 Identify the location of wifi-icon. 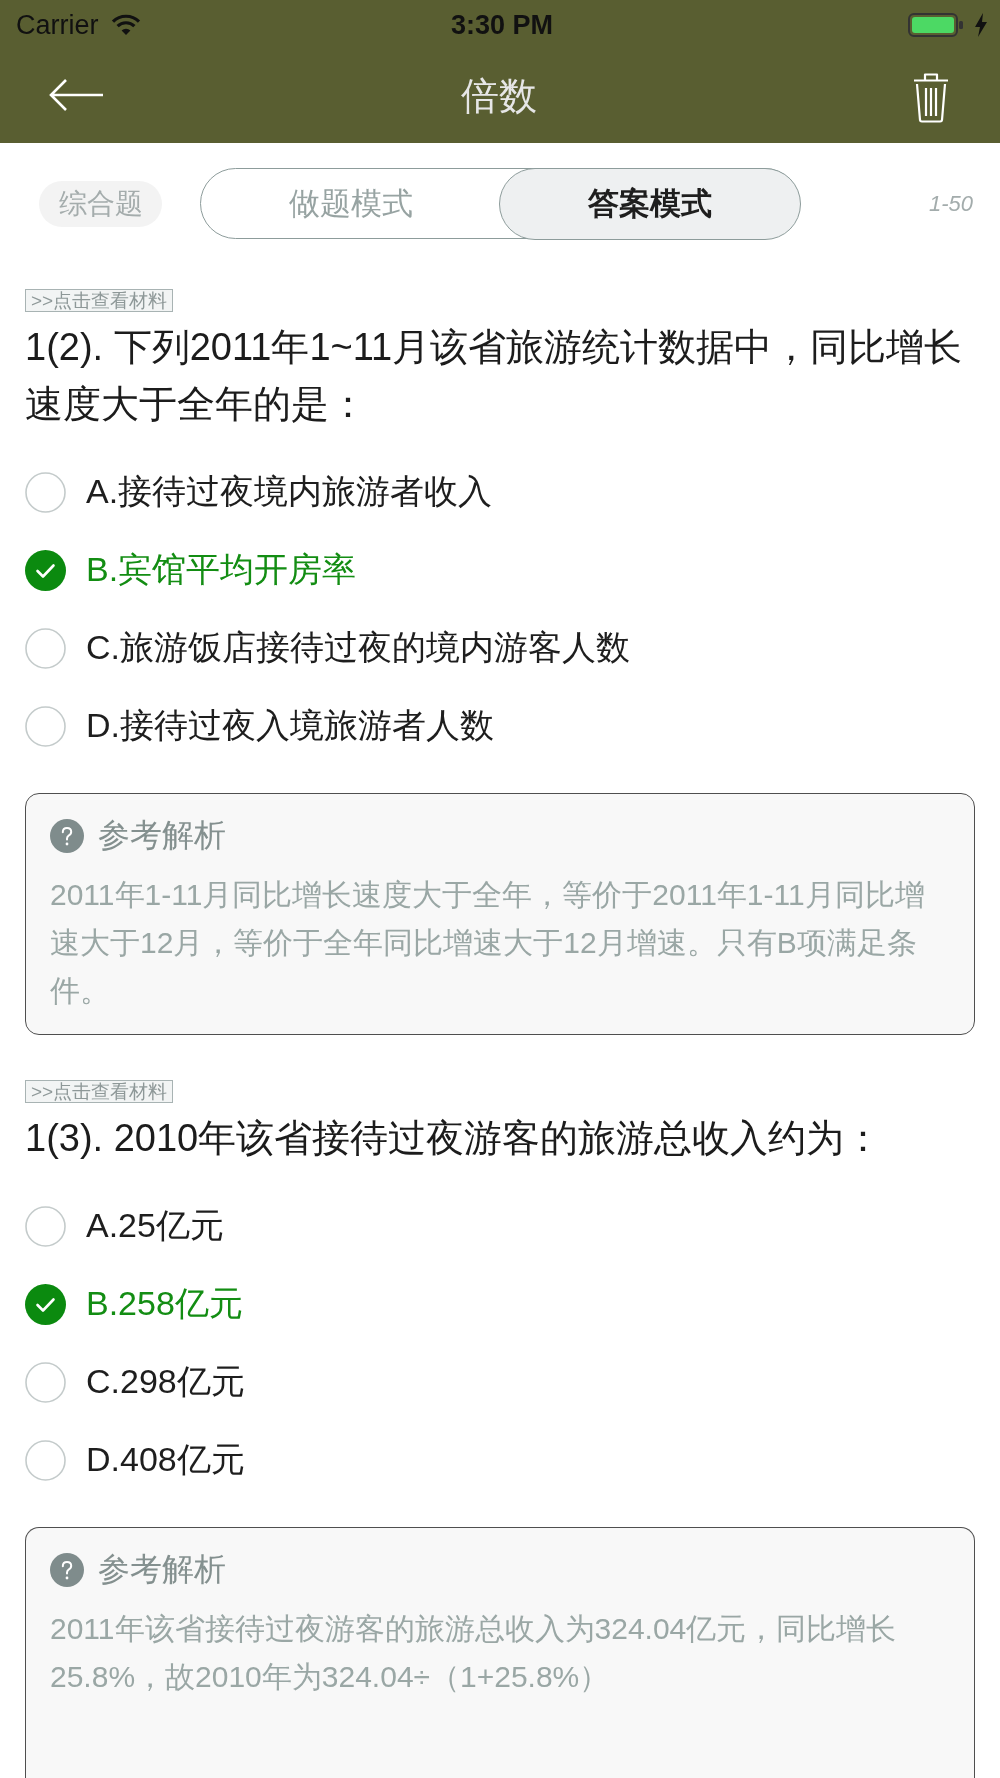
(125, 25).